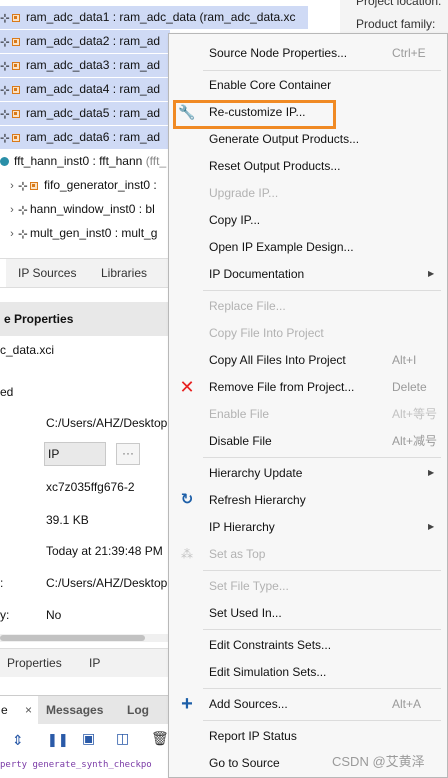 This screenshot has width=448, height=778. I want to click on tab-ip-sources: IP Sources, so click(47, 273).